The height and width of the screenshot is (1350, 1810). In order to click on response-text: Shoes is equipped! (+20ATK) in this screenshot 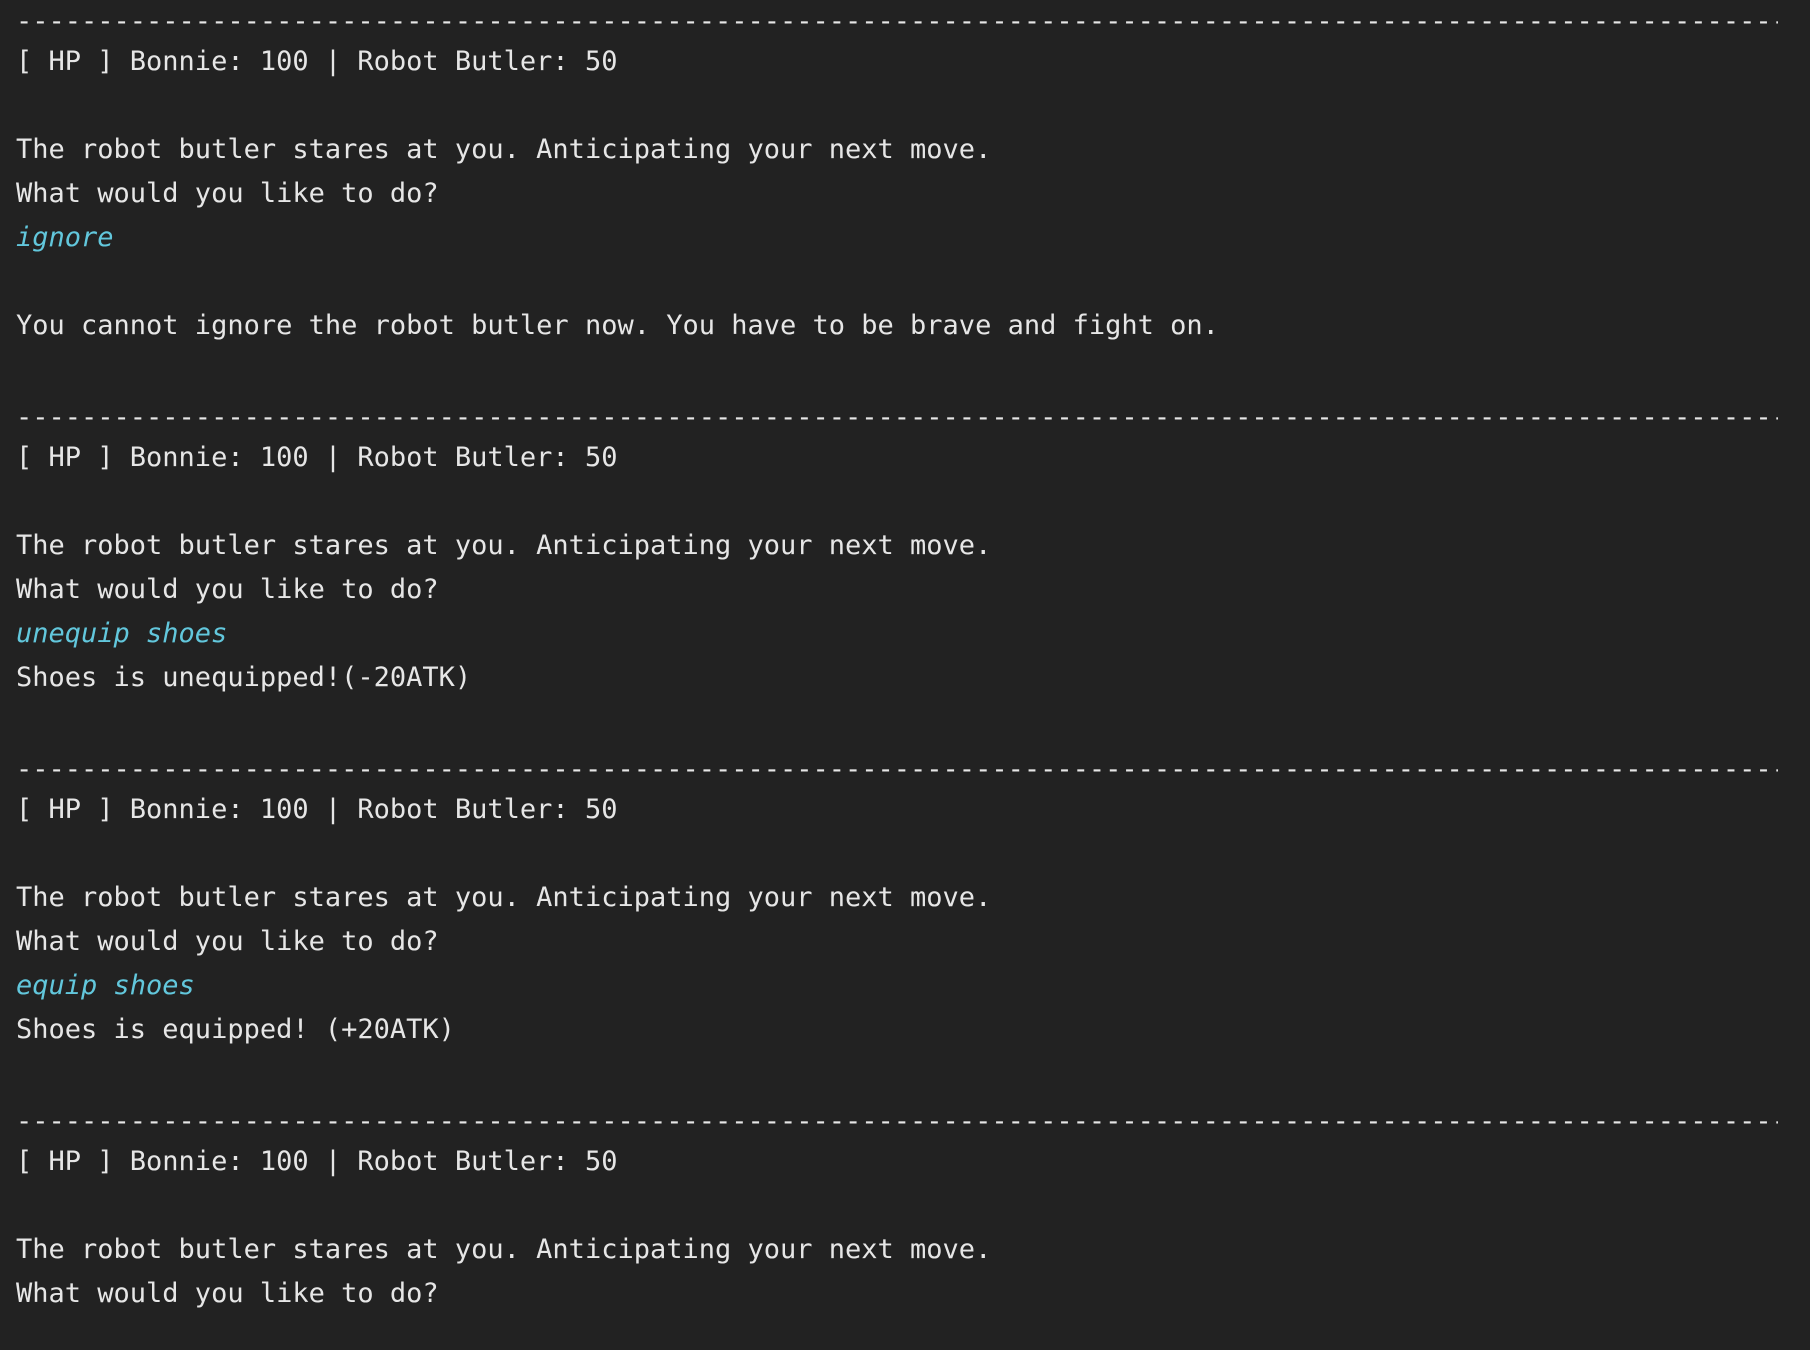, I will do `click(235, 1029)`.